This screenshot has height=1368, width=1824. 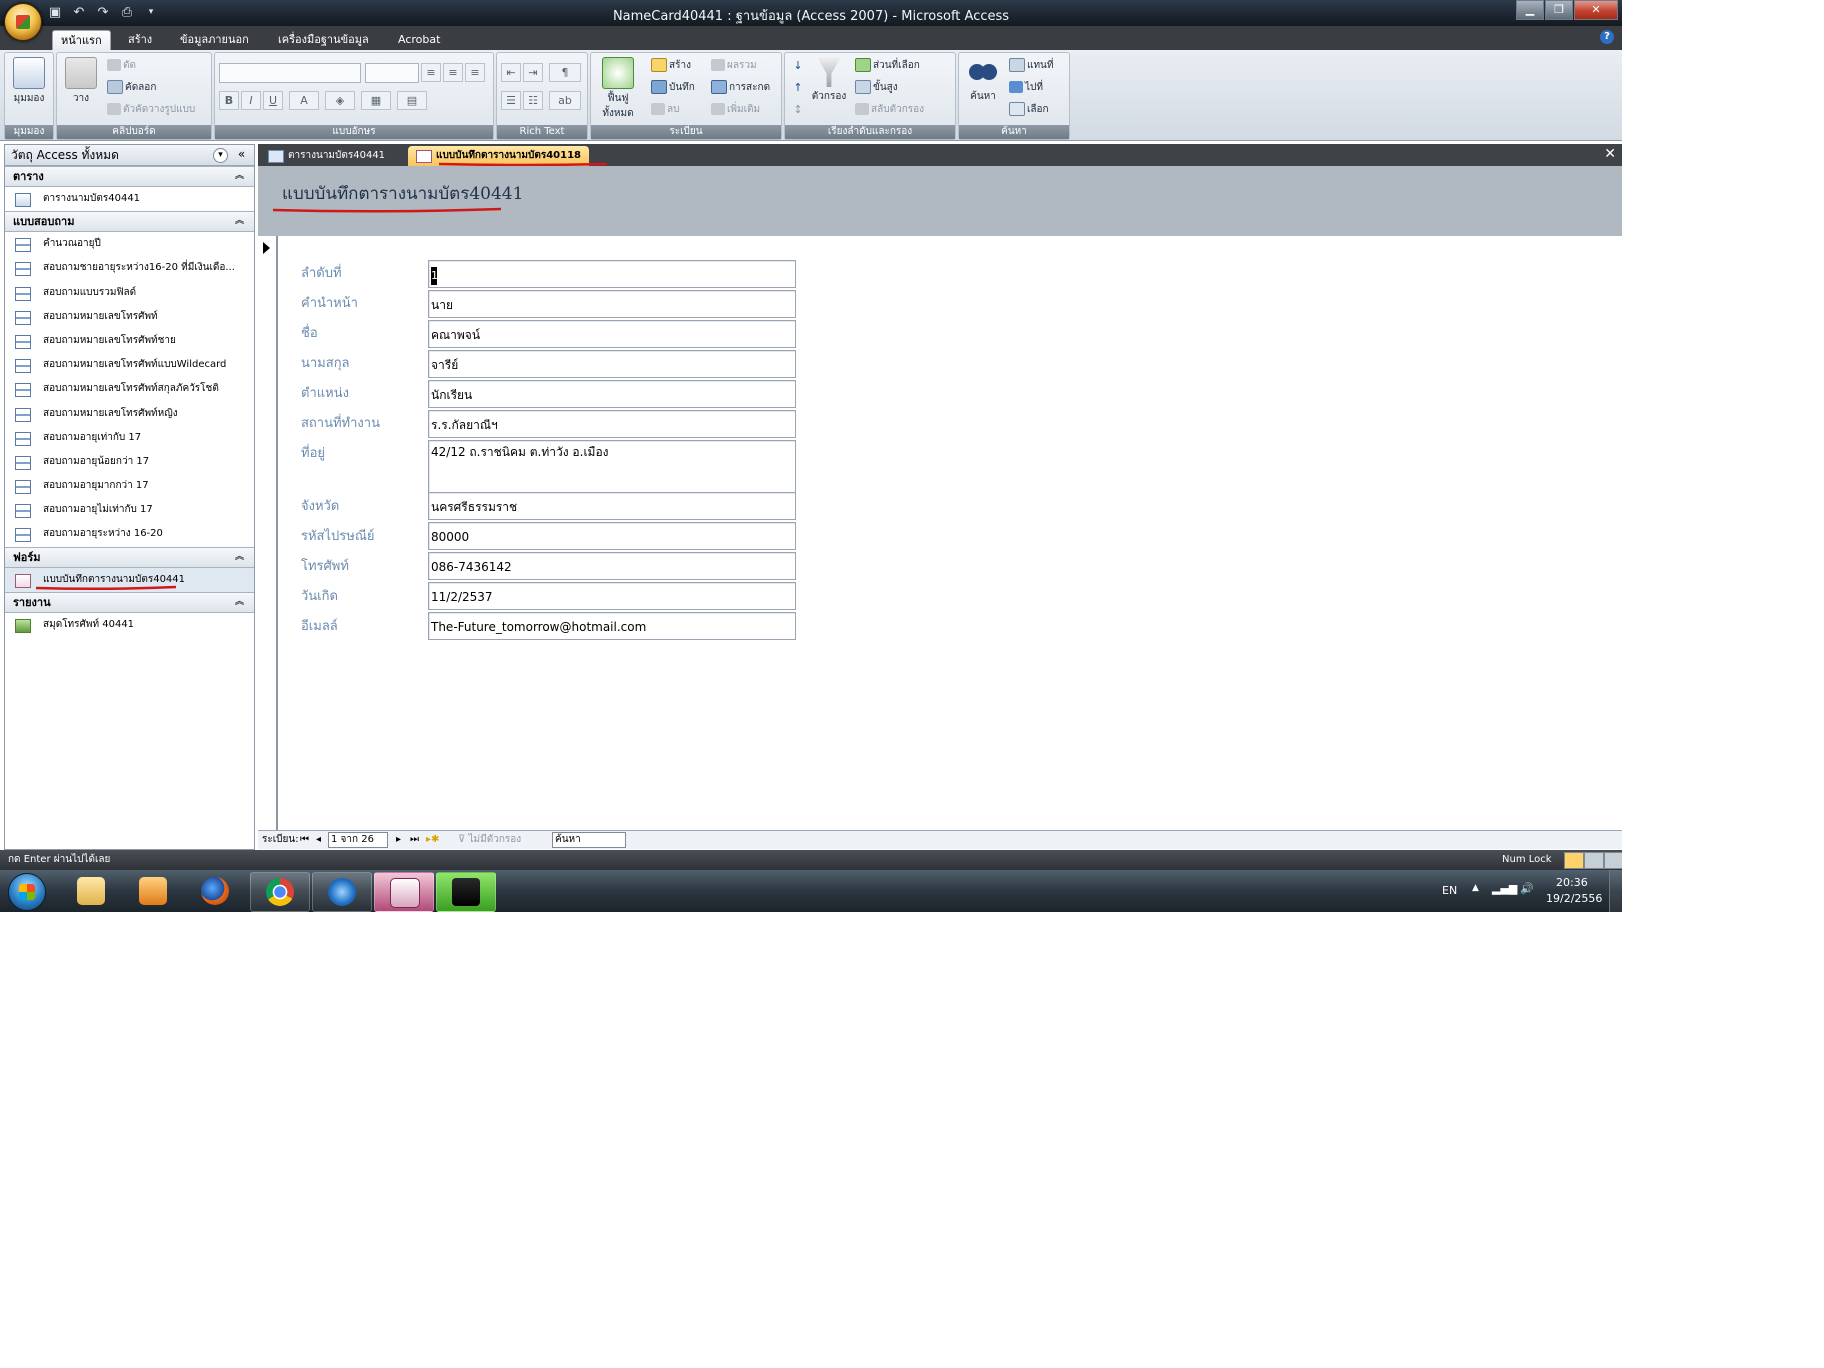 What do you see at coordinates (419, 40) in the screenshot?
I see `tab-acrobat: Acrobat` at bounding box center [419, 40].